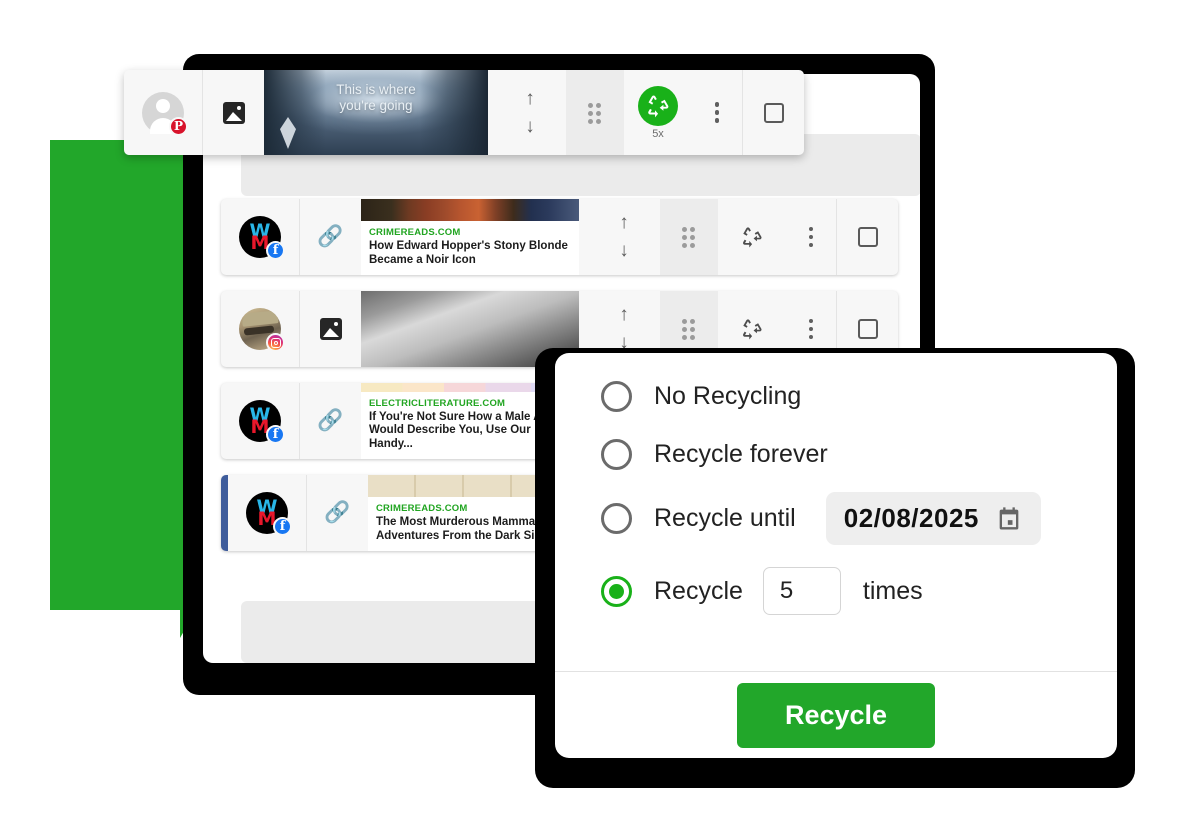 Image resolution: width=1200 pixels, height=840 pixels. What do you see at coordinates (376, 105) in the screenshot?
I see `hero-caption-line2: you're going` at bounding box center [376, 105].